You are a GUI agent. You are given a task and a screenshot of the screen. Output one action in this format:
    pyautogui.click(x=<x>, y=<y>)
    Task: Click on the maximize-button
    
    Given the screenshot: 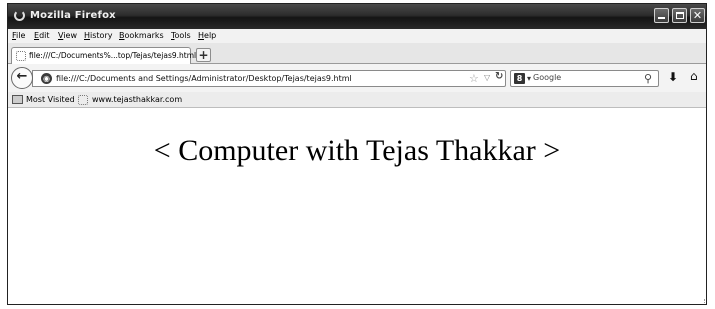 What is the action you would take?
    pyautogui.click(x=679, y=15)
    